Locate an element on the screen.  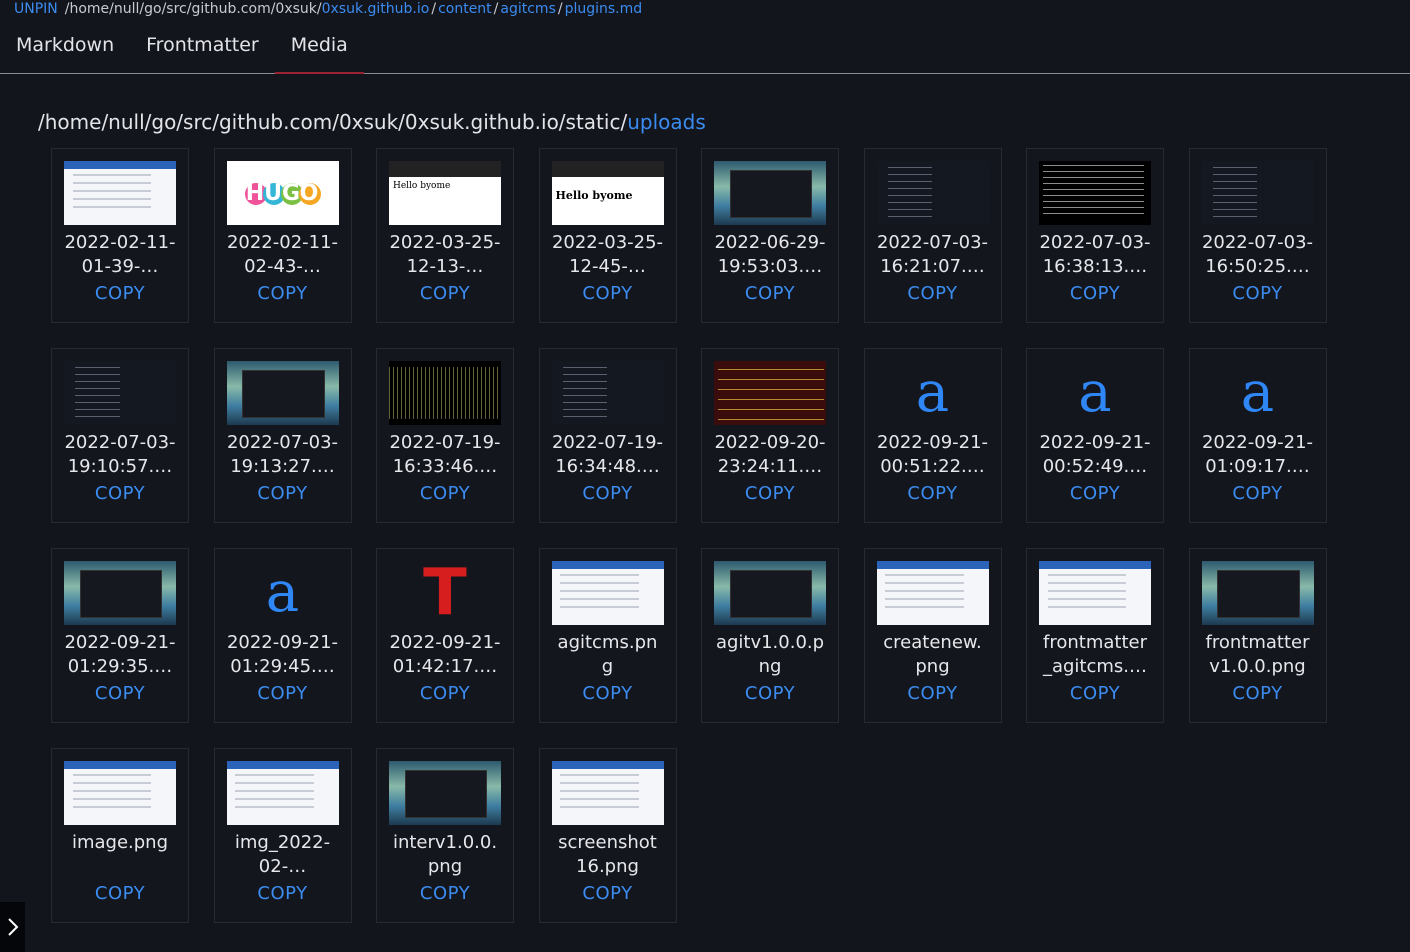
media-card: interv1.0.0. png COPY is located at coordinates (445, 835).